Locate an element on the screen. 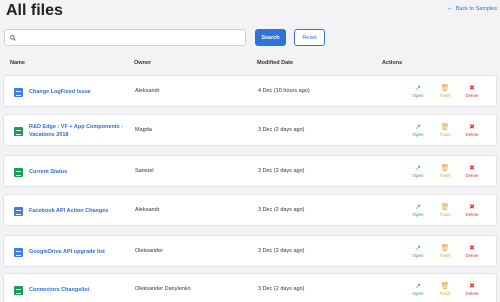 This screenshot has width=500, height=302. file-modified-date: 4 Dec (10 hours ago) is located at coordinates (284, 91).